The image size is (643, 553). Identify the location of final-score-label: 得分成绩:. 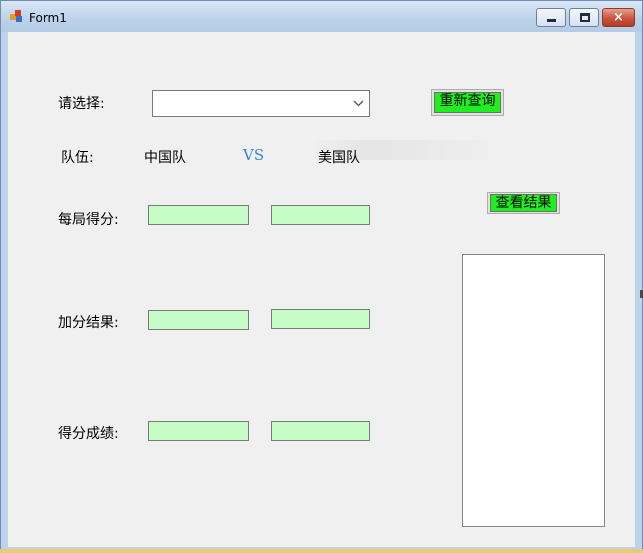
(88, 434).